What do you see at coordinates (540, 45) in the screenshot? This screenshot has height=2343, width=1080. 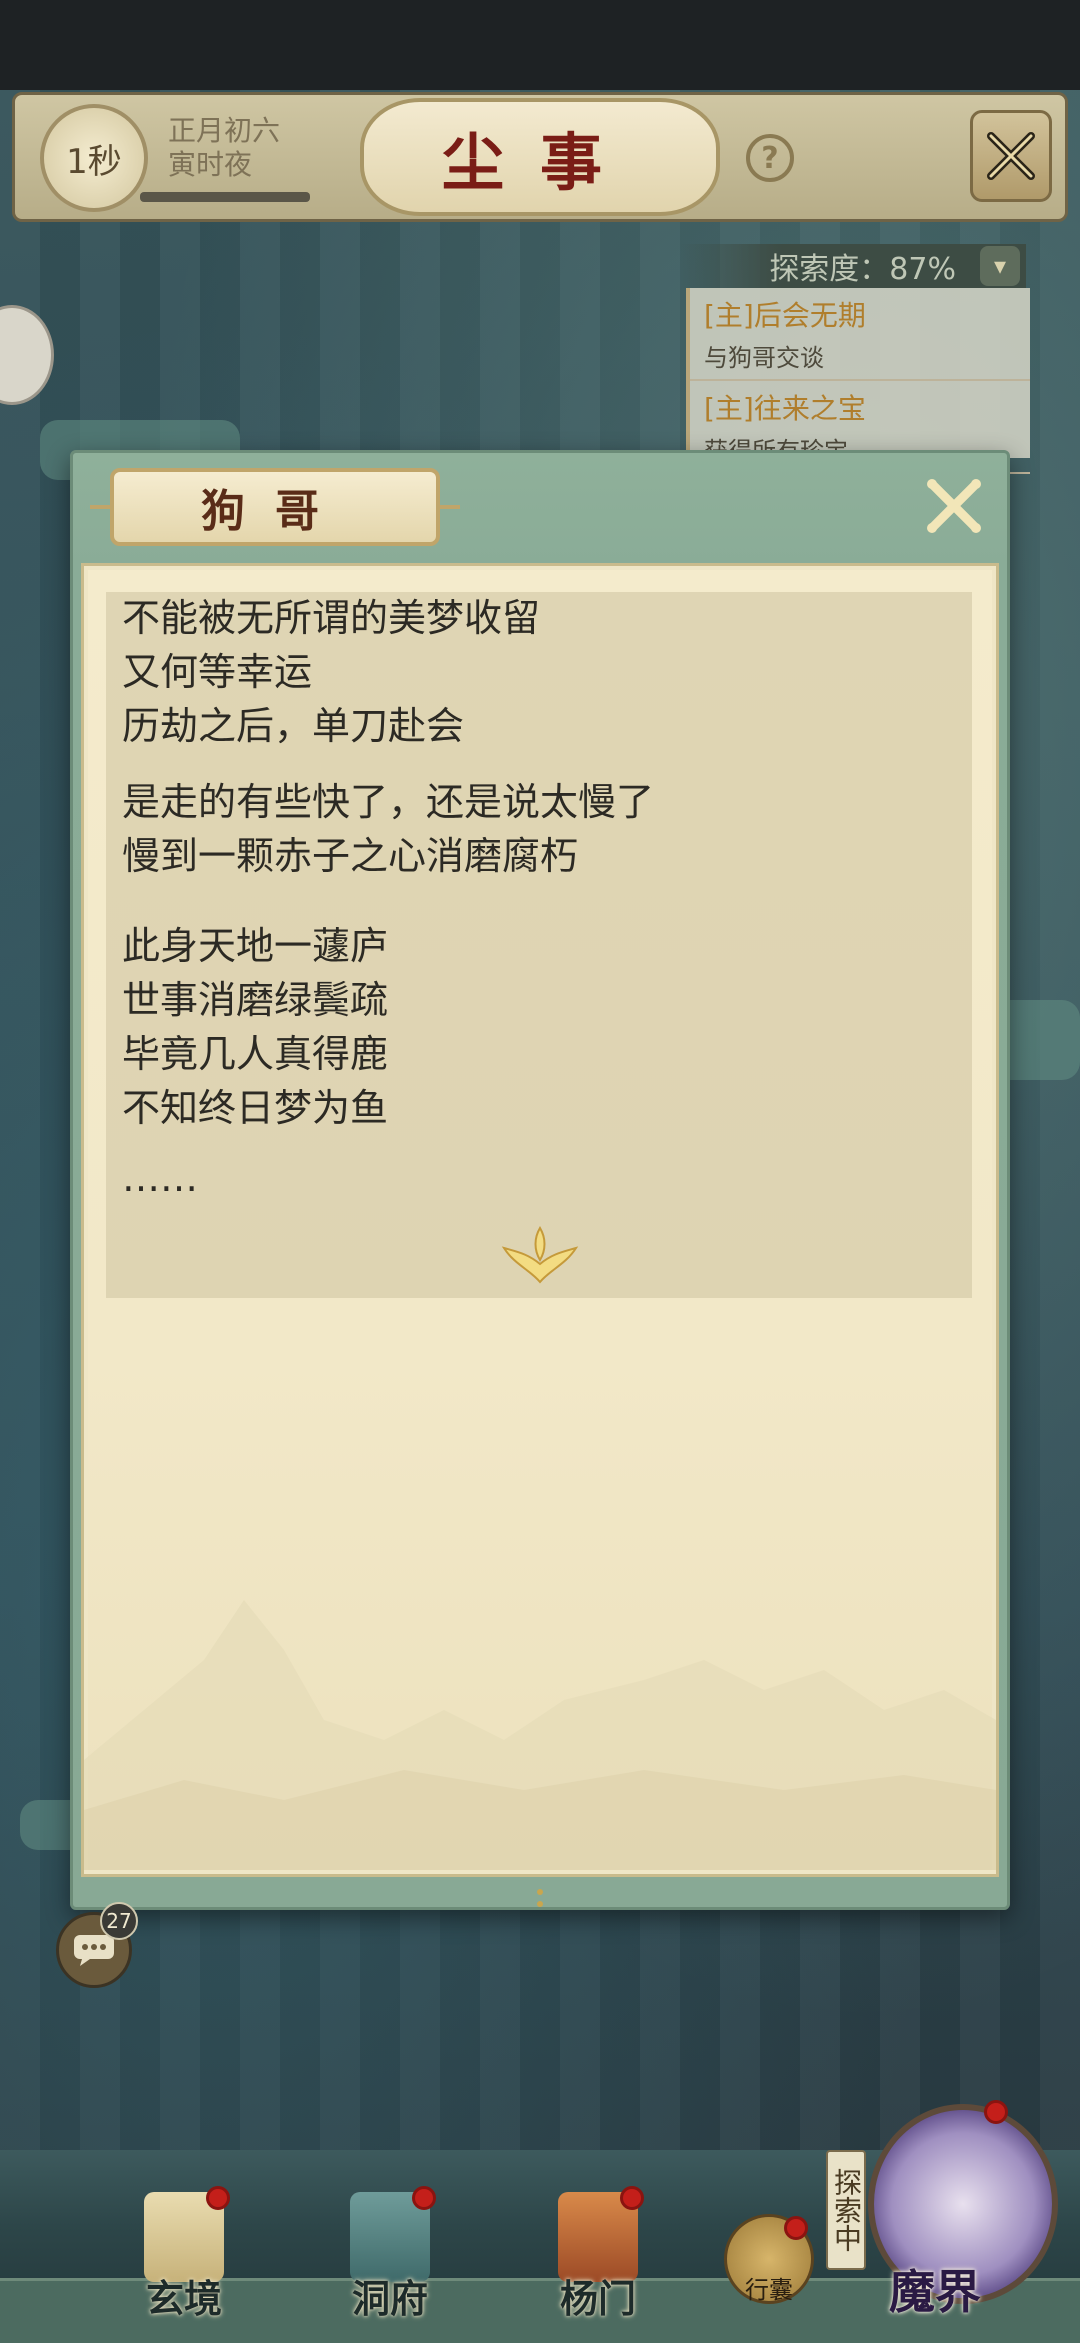 I see `status-bar-background` at bounding box center [540, 45].